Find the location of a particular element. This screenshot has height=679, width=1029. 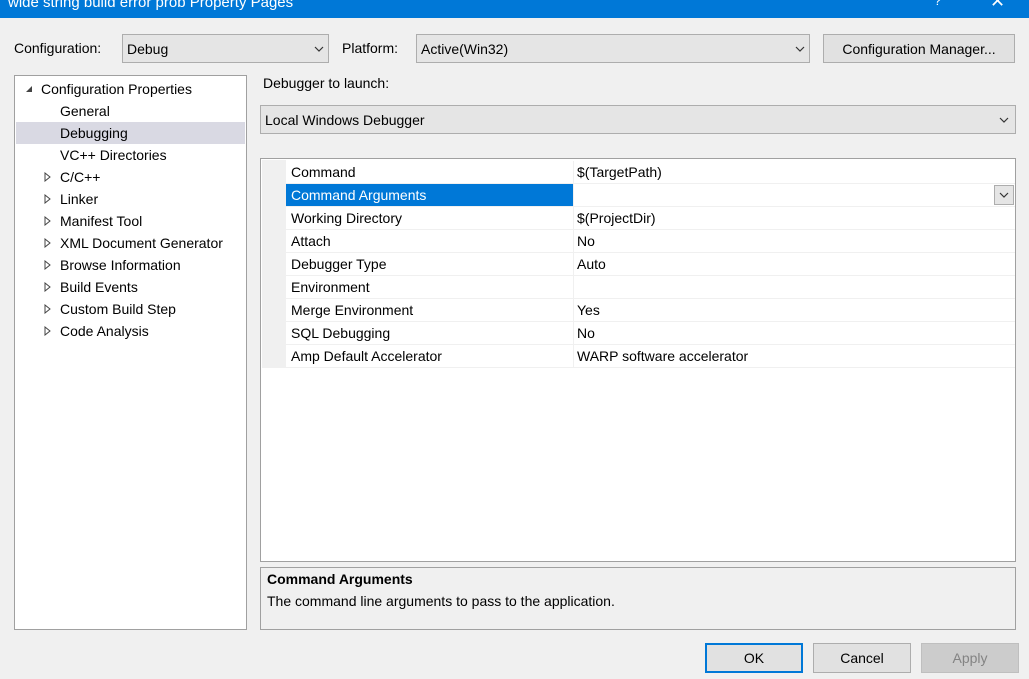

tree-item-label: Browse Information is located at coordinates (120, 265).